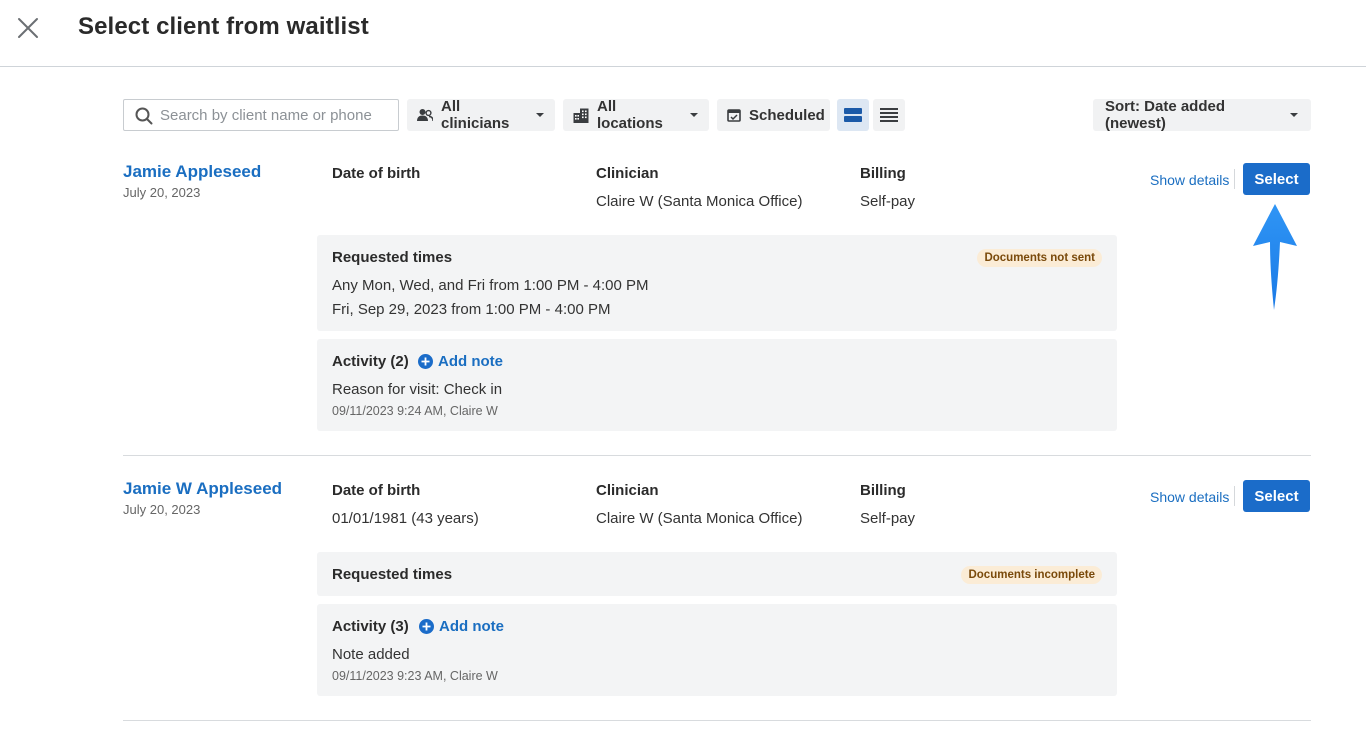 Image resolution: width=1366 pixels, height=756 pixels. I want to click on sort-dropdown: Sort: Date added (newest), so click(1202, 115).